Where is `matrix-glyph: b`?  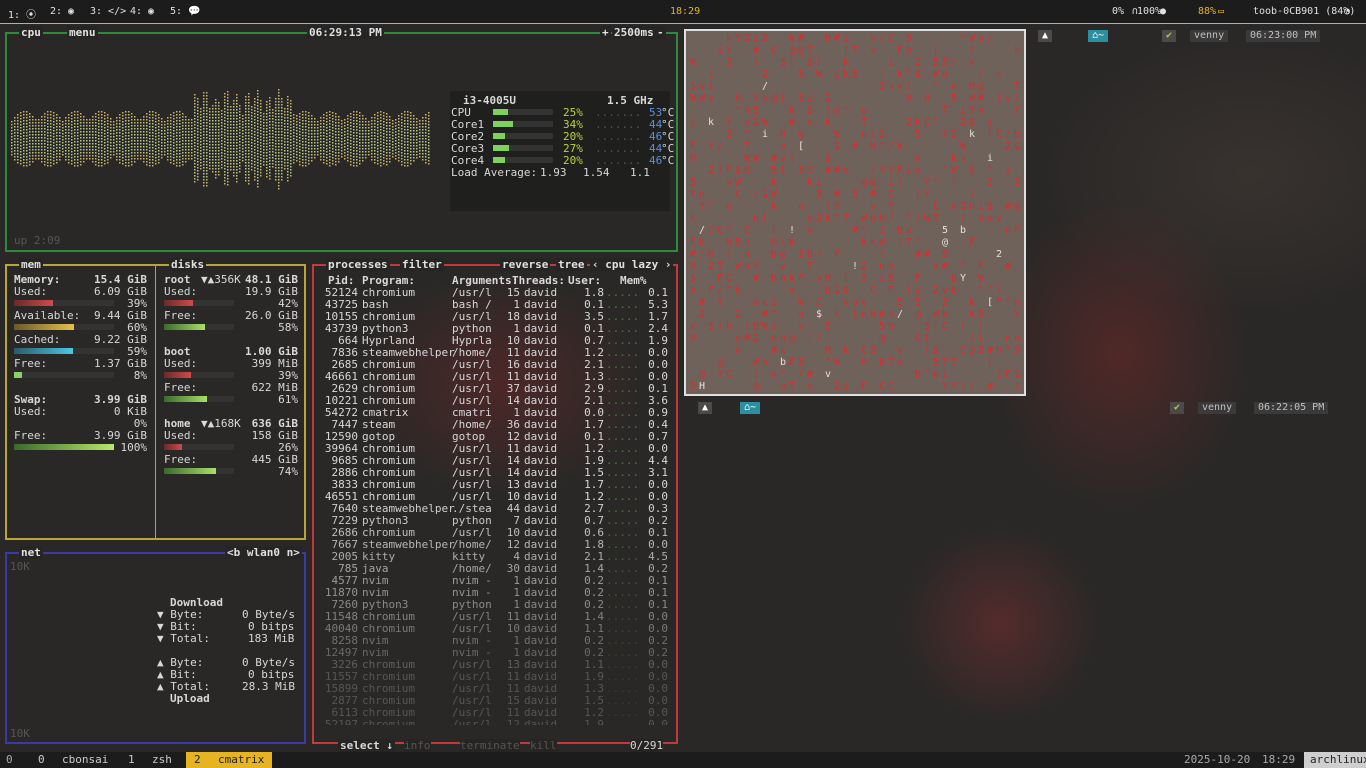
matrix-glyph: b is located at coordinates (1017, 134).